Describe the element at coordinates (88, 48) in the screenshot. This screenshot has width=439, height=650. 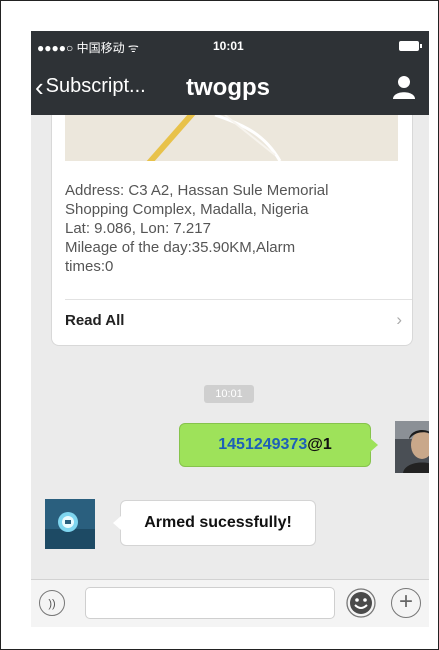
I see `carrier-signal: ●●●●○ 中国移动 ᯤ` at that location.